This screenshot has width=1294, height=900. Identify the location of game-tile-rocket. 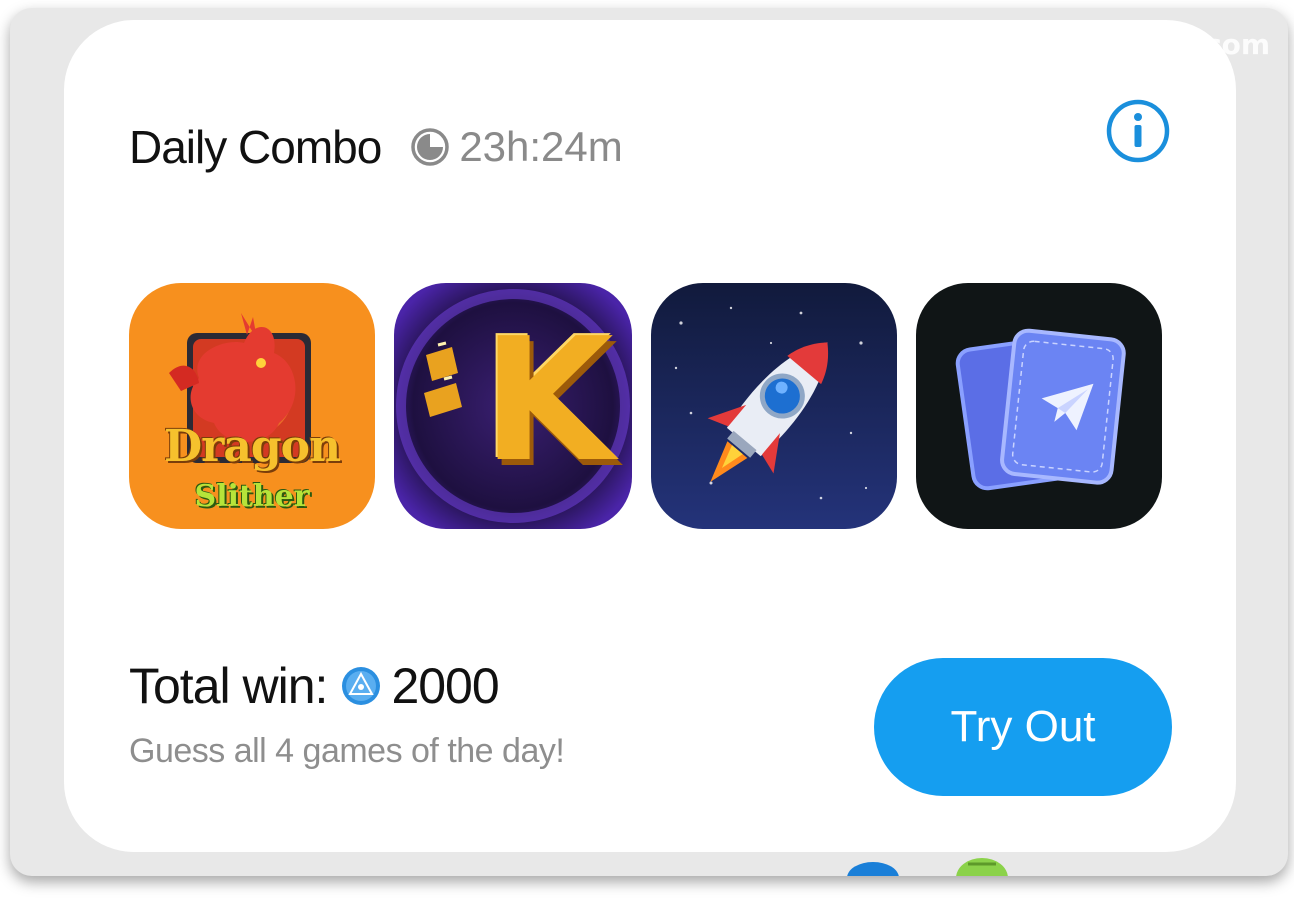
(774, 406).